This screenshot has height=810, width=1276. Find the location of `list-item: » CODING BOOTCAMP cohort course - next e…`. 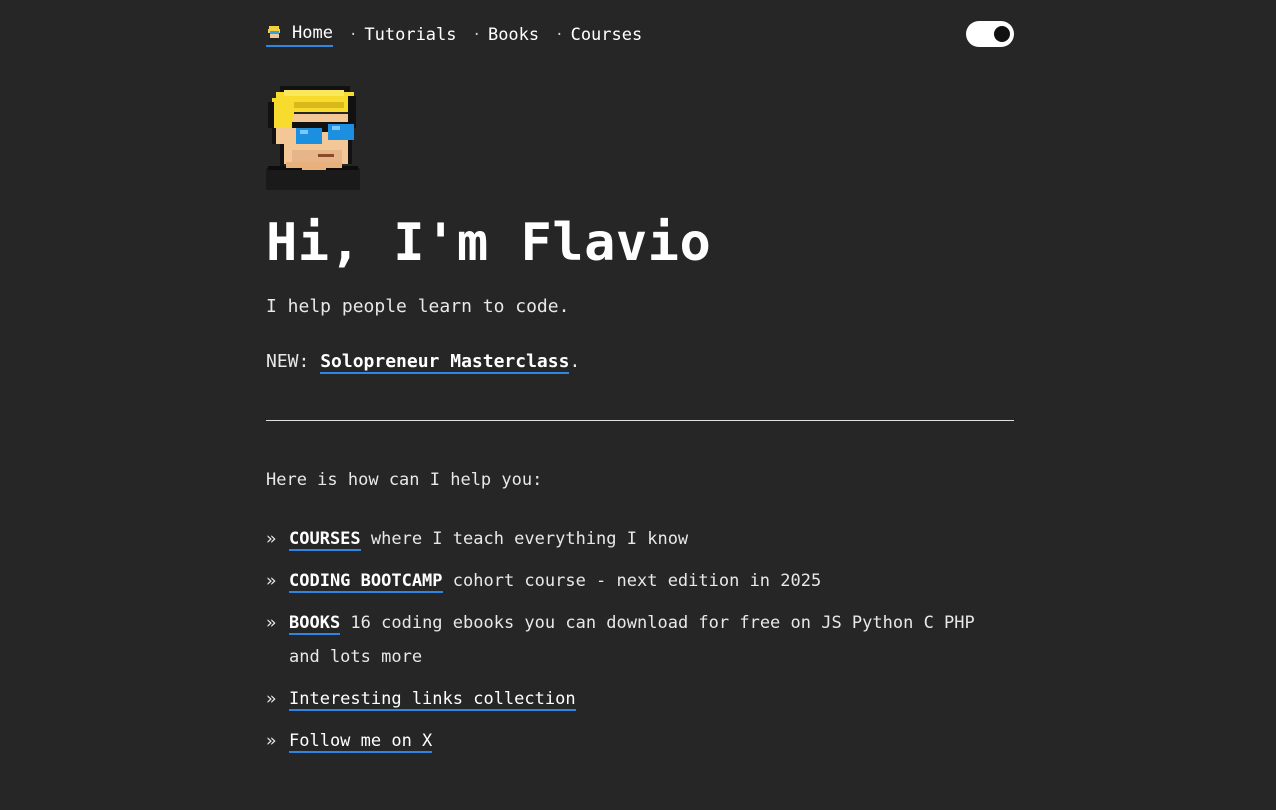

list-item: » CODING BOOTCAMP cohort course - next e… is located at coordinates (640, 581).